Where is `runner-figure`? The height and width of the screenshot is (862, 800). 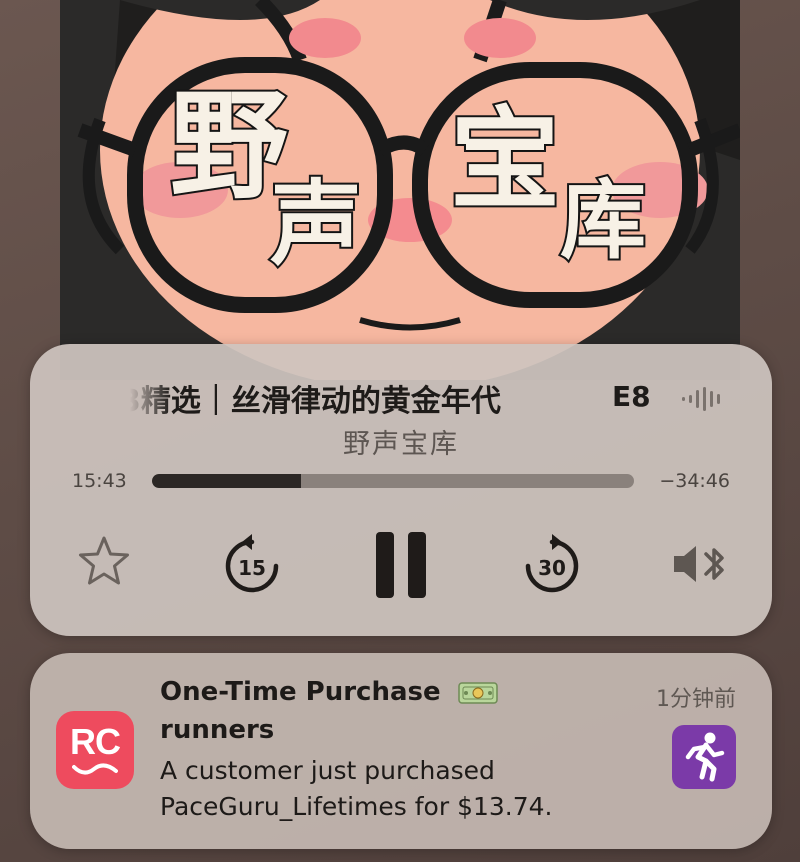
runner-figure is located at coordinates (705, 757).